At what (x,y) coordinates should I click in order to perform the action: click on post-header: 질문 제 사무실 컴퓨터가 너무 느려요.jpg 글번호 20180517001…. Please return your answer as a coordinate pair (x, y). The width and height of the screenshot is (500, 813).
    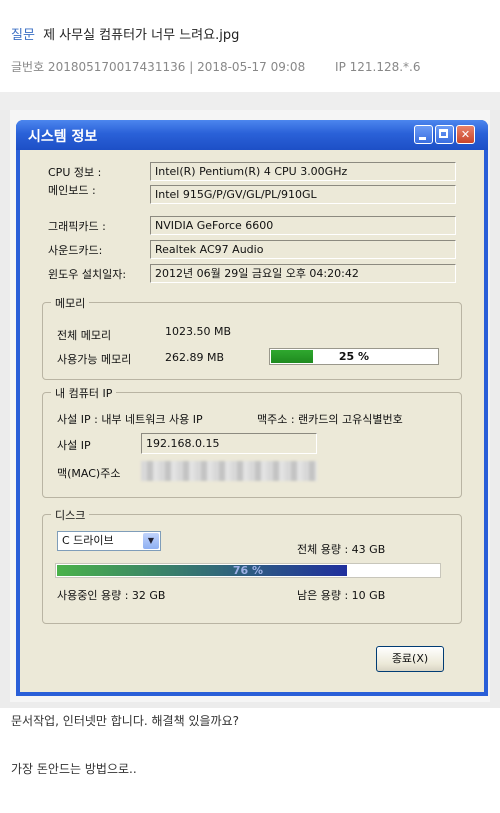
    Looking at the image, I should click on (250, 46).